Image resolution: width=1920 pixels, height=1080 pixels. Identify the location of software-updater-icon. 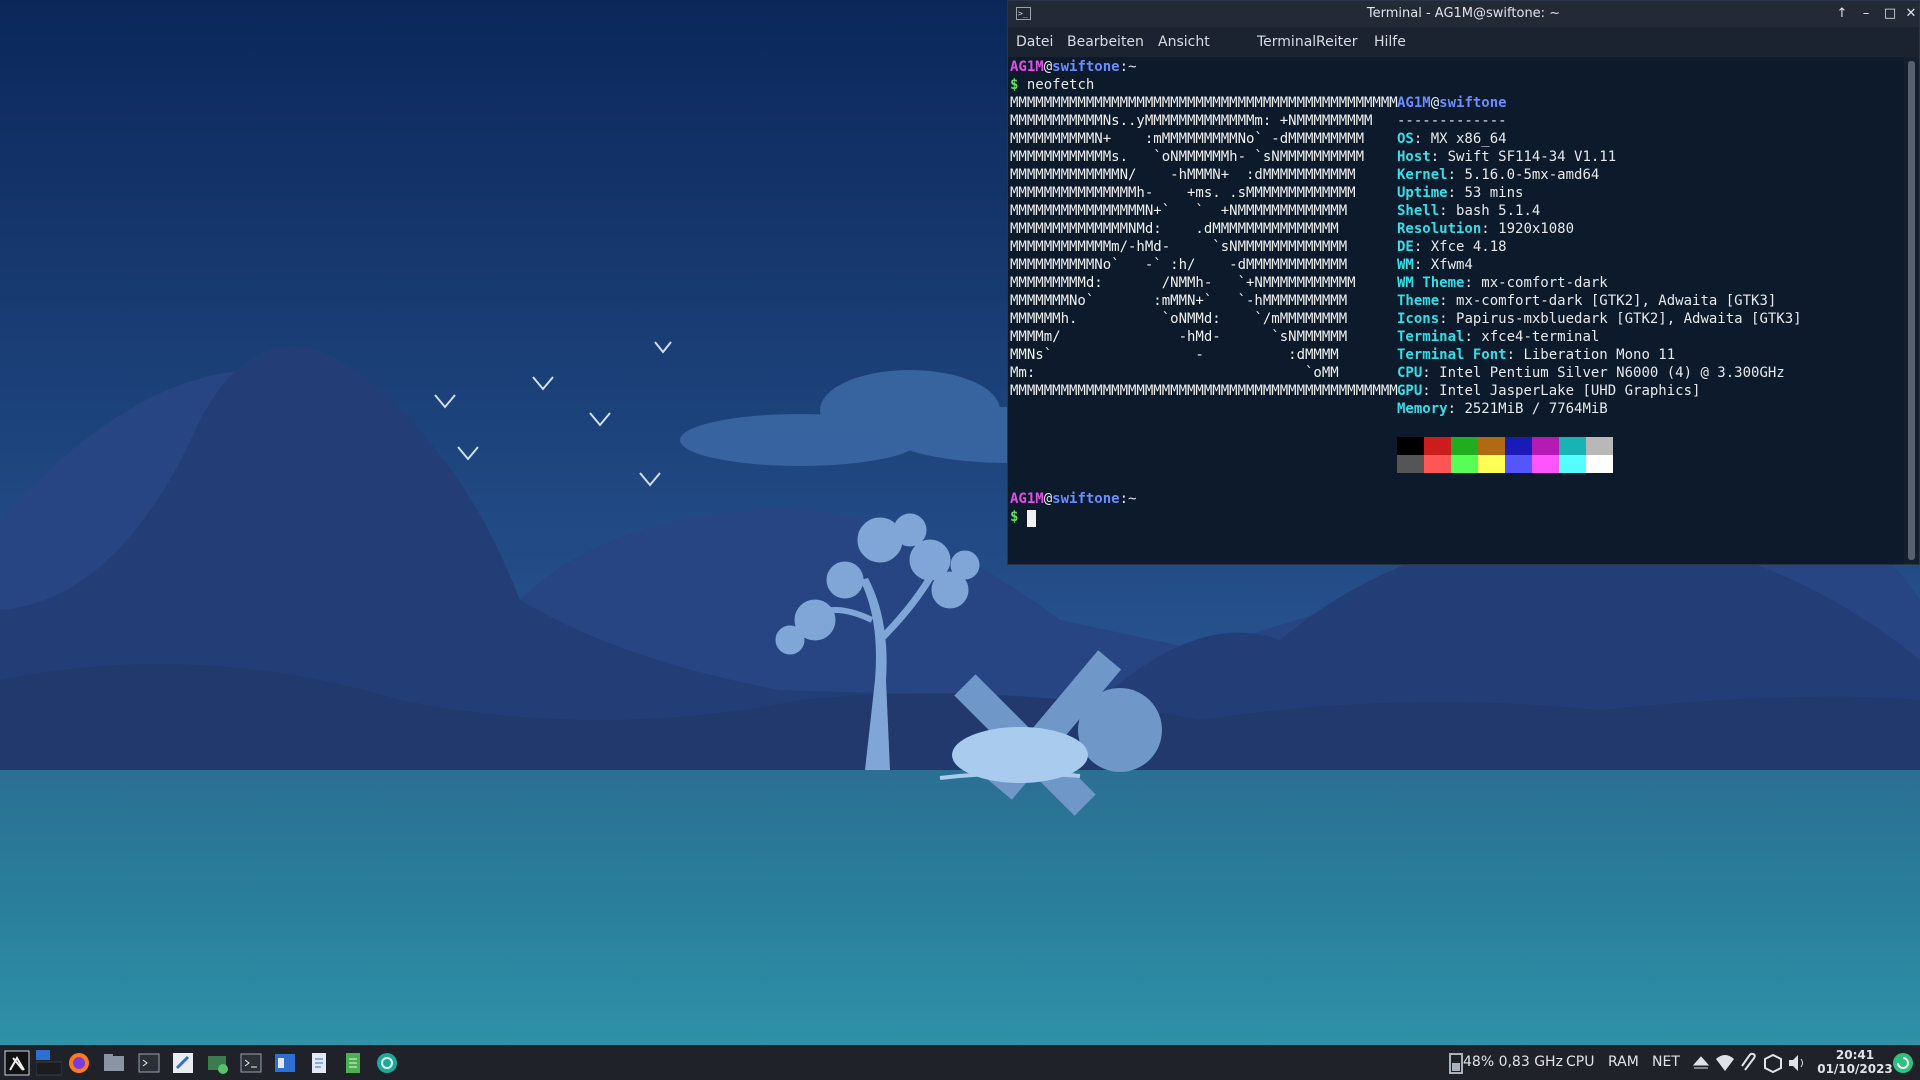
(387, 1063).